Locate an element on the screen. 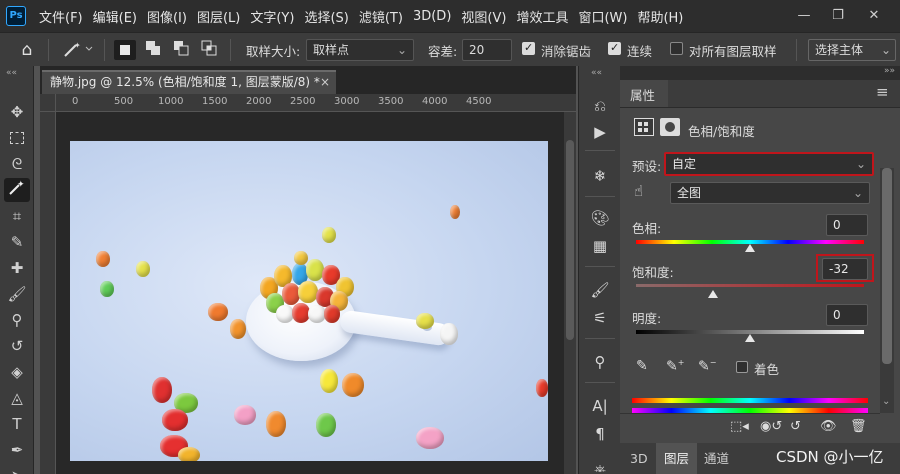  lightness-slider-handle is located at coordinates (750, 338).